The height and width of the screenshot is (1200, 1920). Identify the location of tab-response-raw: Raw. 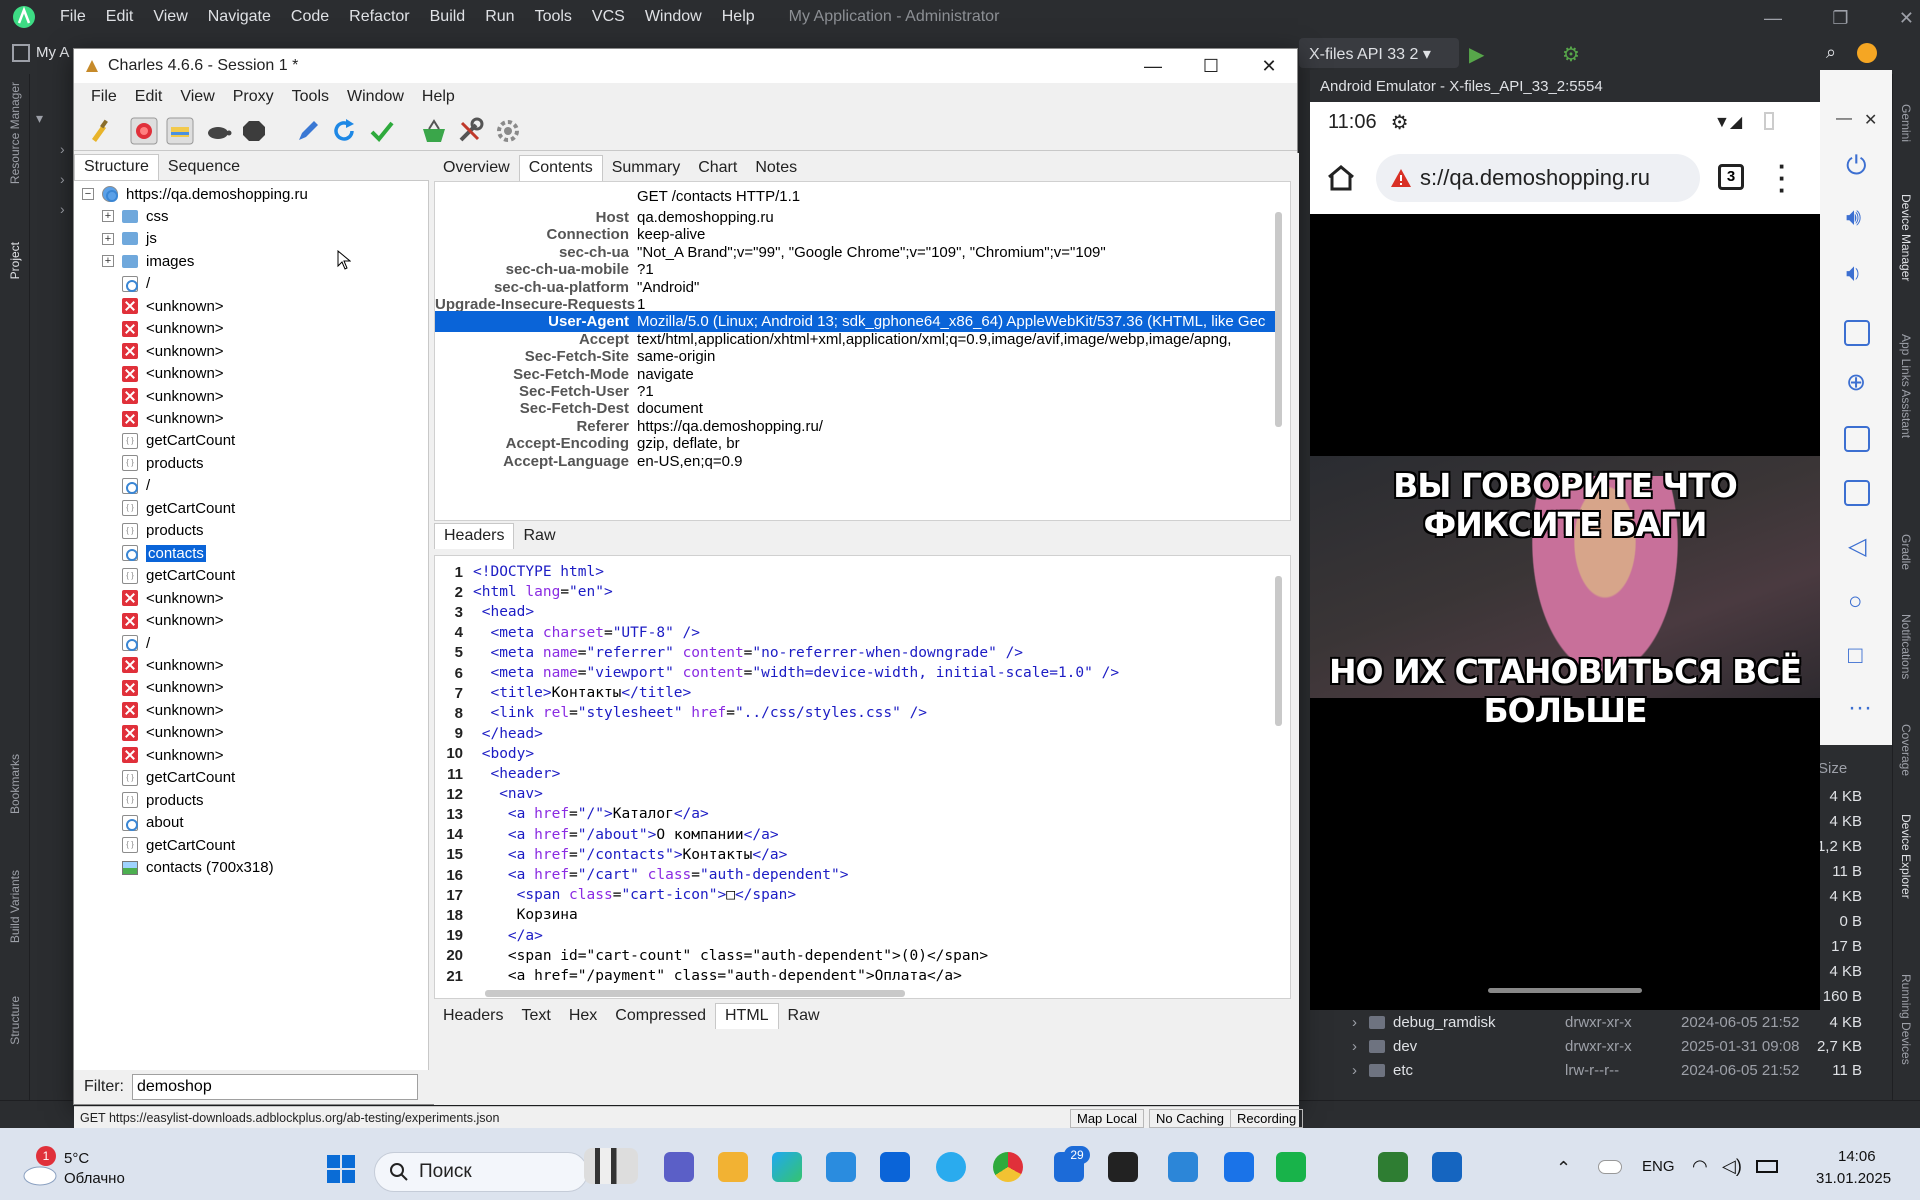
(804, 1016).